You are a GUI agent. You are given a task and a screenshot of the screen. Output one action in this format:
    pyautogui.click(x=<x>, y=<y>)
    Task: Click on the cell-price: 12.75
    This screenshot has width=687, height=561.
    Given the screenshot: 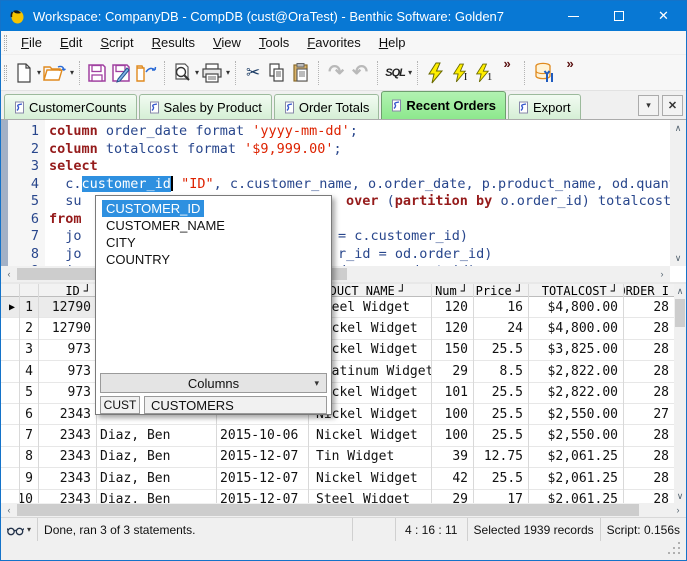 What is the action you would take?
    pyautogui.click(x=500, y=458)
    